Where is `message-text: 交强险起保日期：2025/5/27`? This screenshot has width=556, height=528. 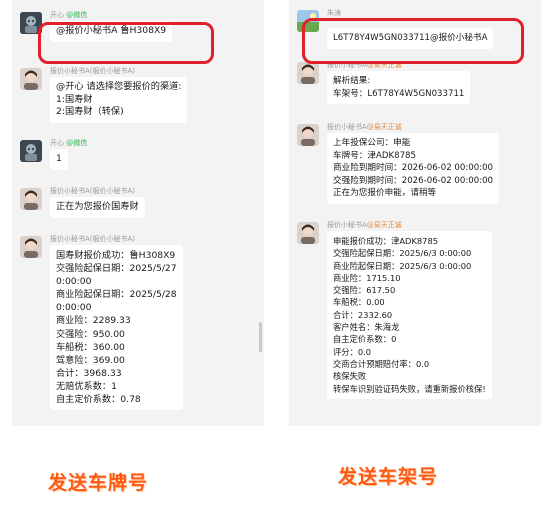
message-text: 交强险起保日期：2025/5/27 is located at coordinates (116, 269).